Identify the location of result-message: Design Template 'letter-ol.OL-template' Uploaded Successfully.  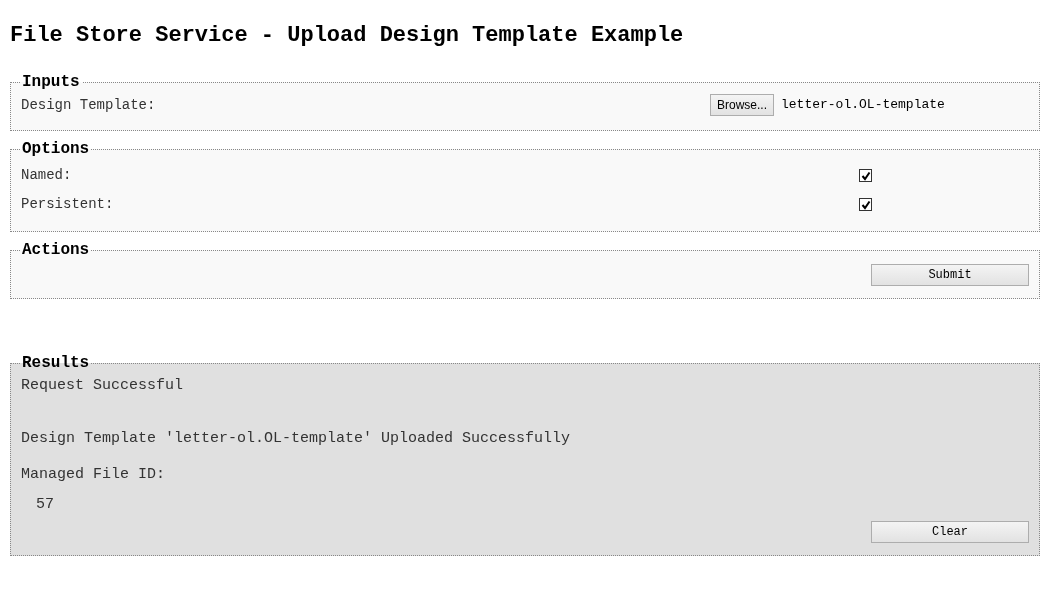
(296, 439).